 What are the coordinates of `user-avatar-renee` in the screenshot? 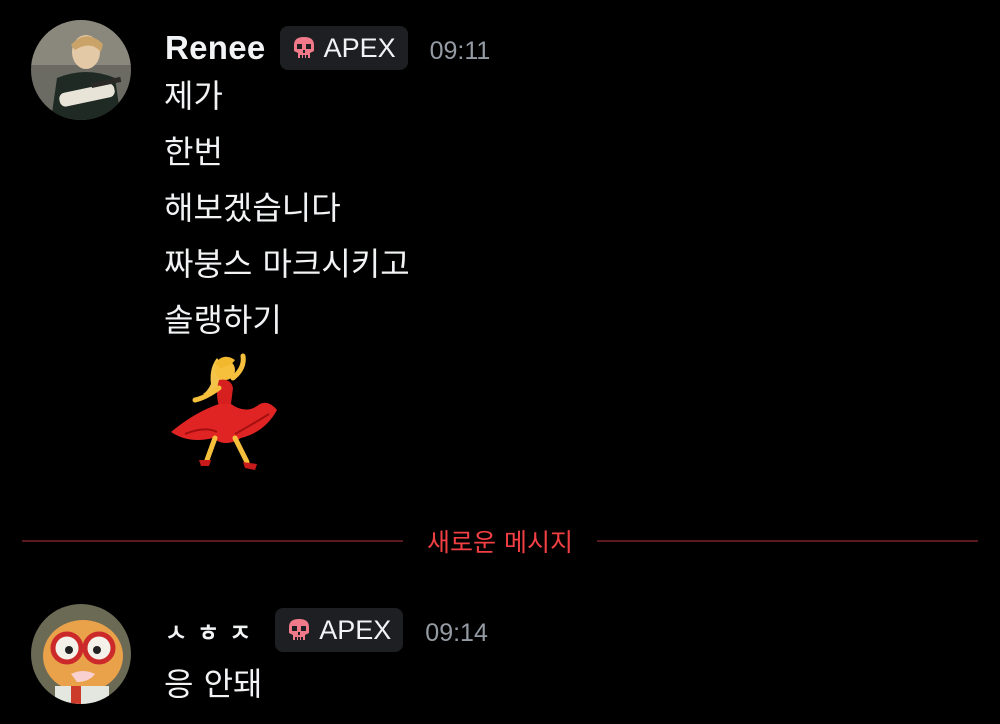 It's located at (81, 70).